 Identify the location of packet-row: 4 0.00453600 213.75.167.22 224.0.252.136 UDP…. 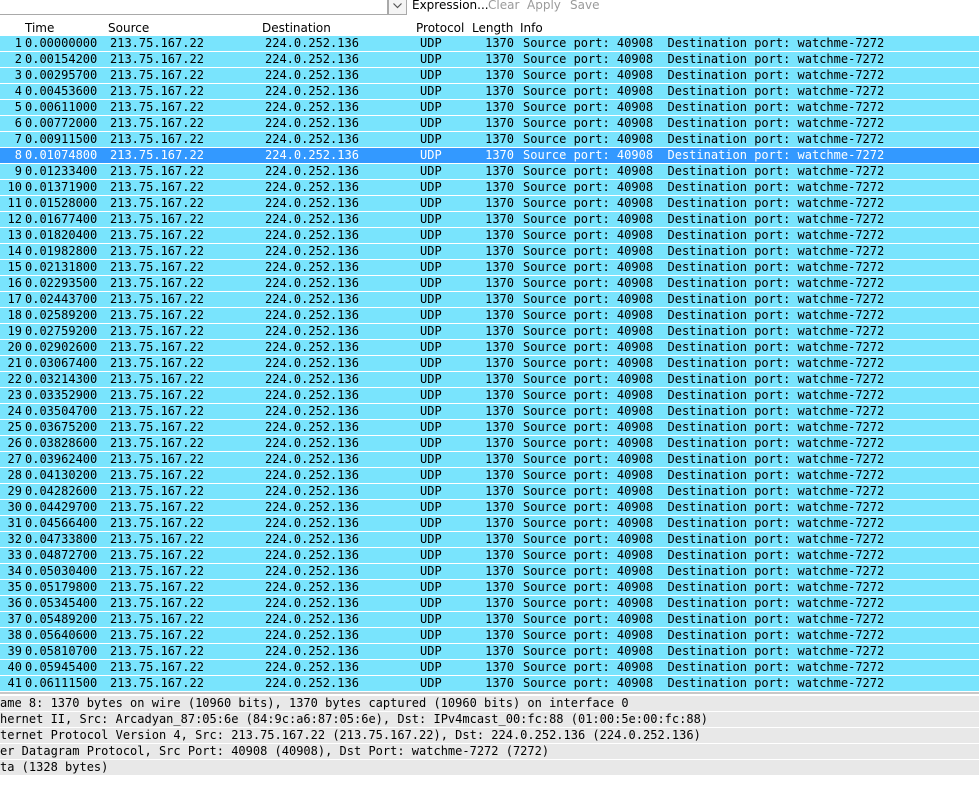
(489, 92).